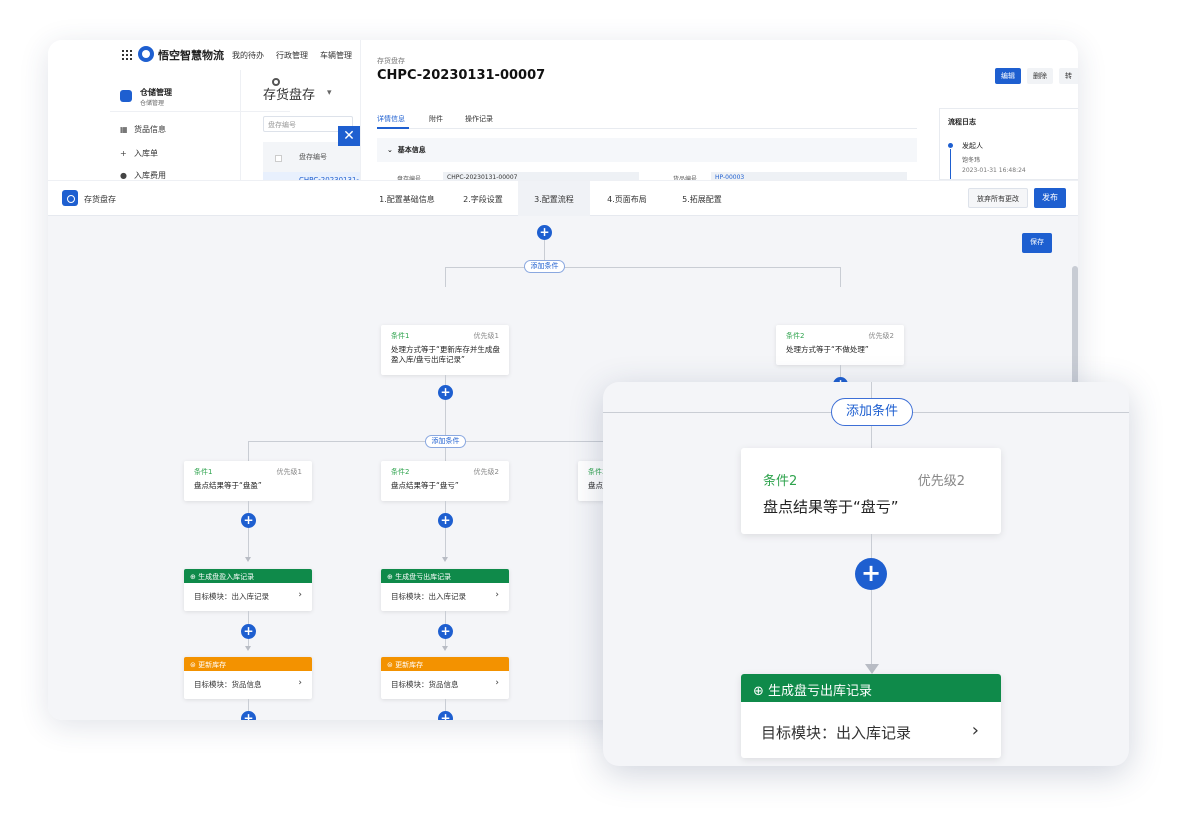 This screenshot has height=822, width=1178. I want to click on step-extension: 5.拓展配置, so click(702, 199).